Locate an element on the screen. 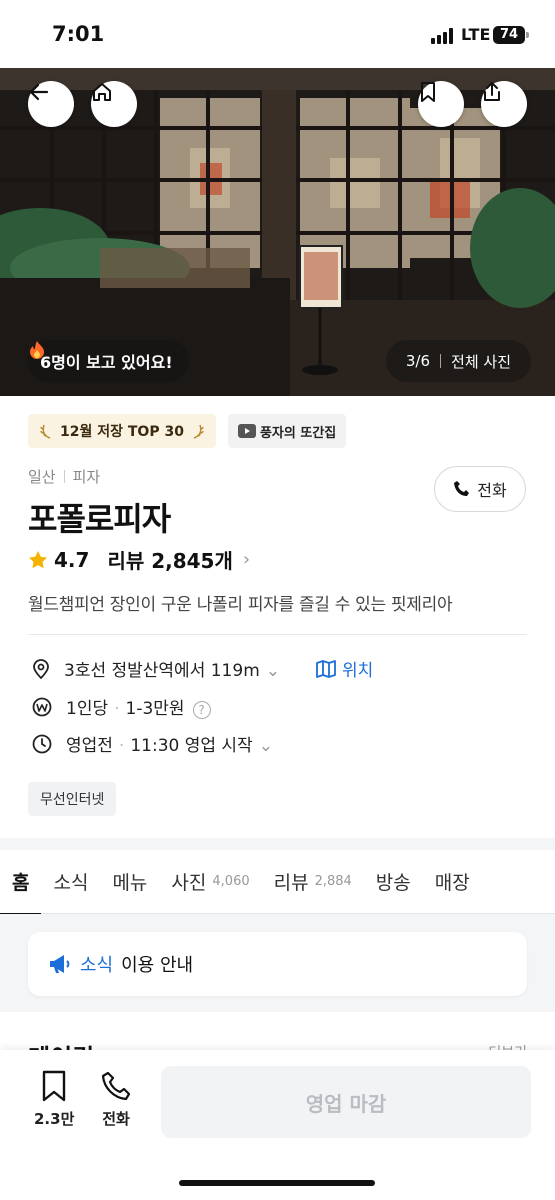 This screenshot has width=555, height=1200. top30-label: 12월 저장 TOP 30 is located at coordinates (122, 432).